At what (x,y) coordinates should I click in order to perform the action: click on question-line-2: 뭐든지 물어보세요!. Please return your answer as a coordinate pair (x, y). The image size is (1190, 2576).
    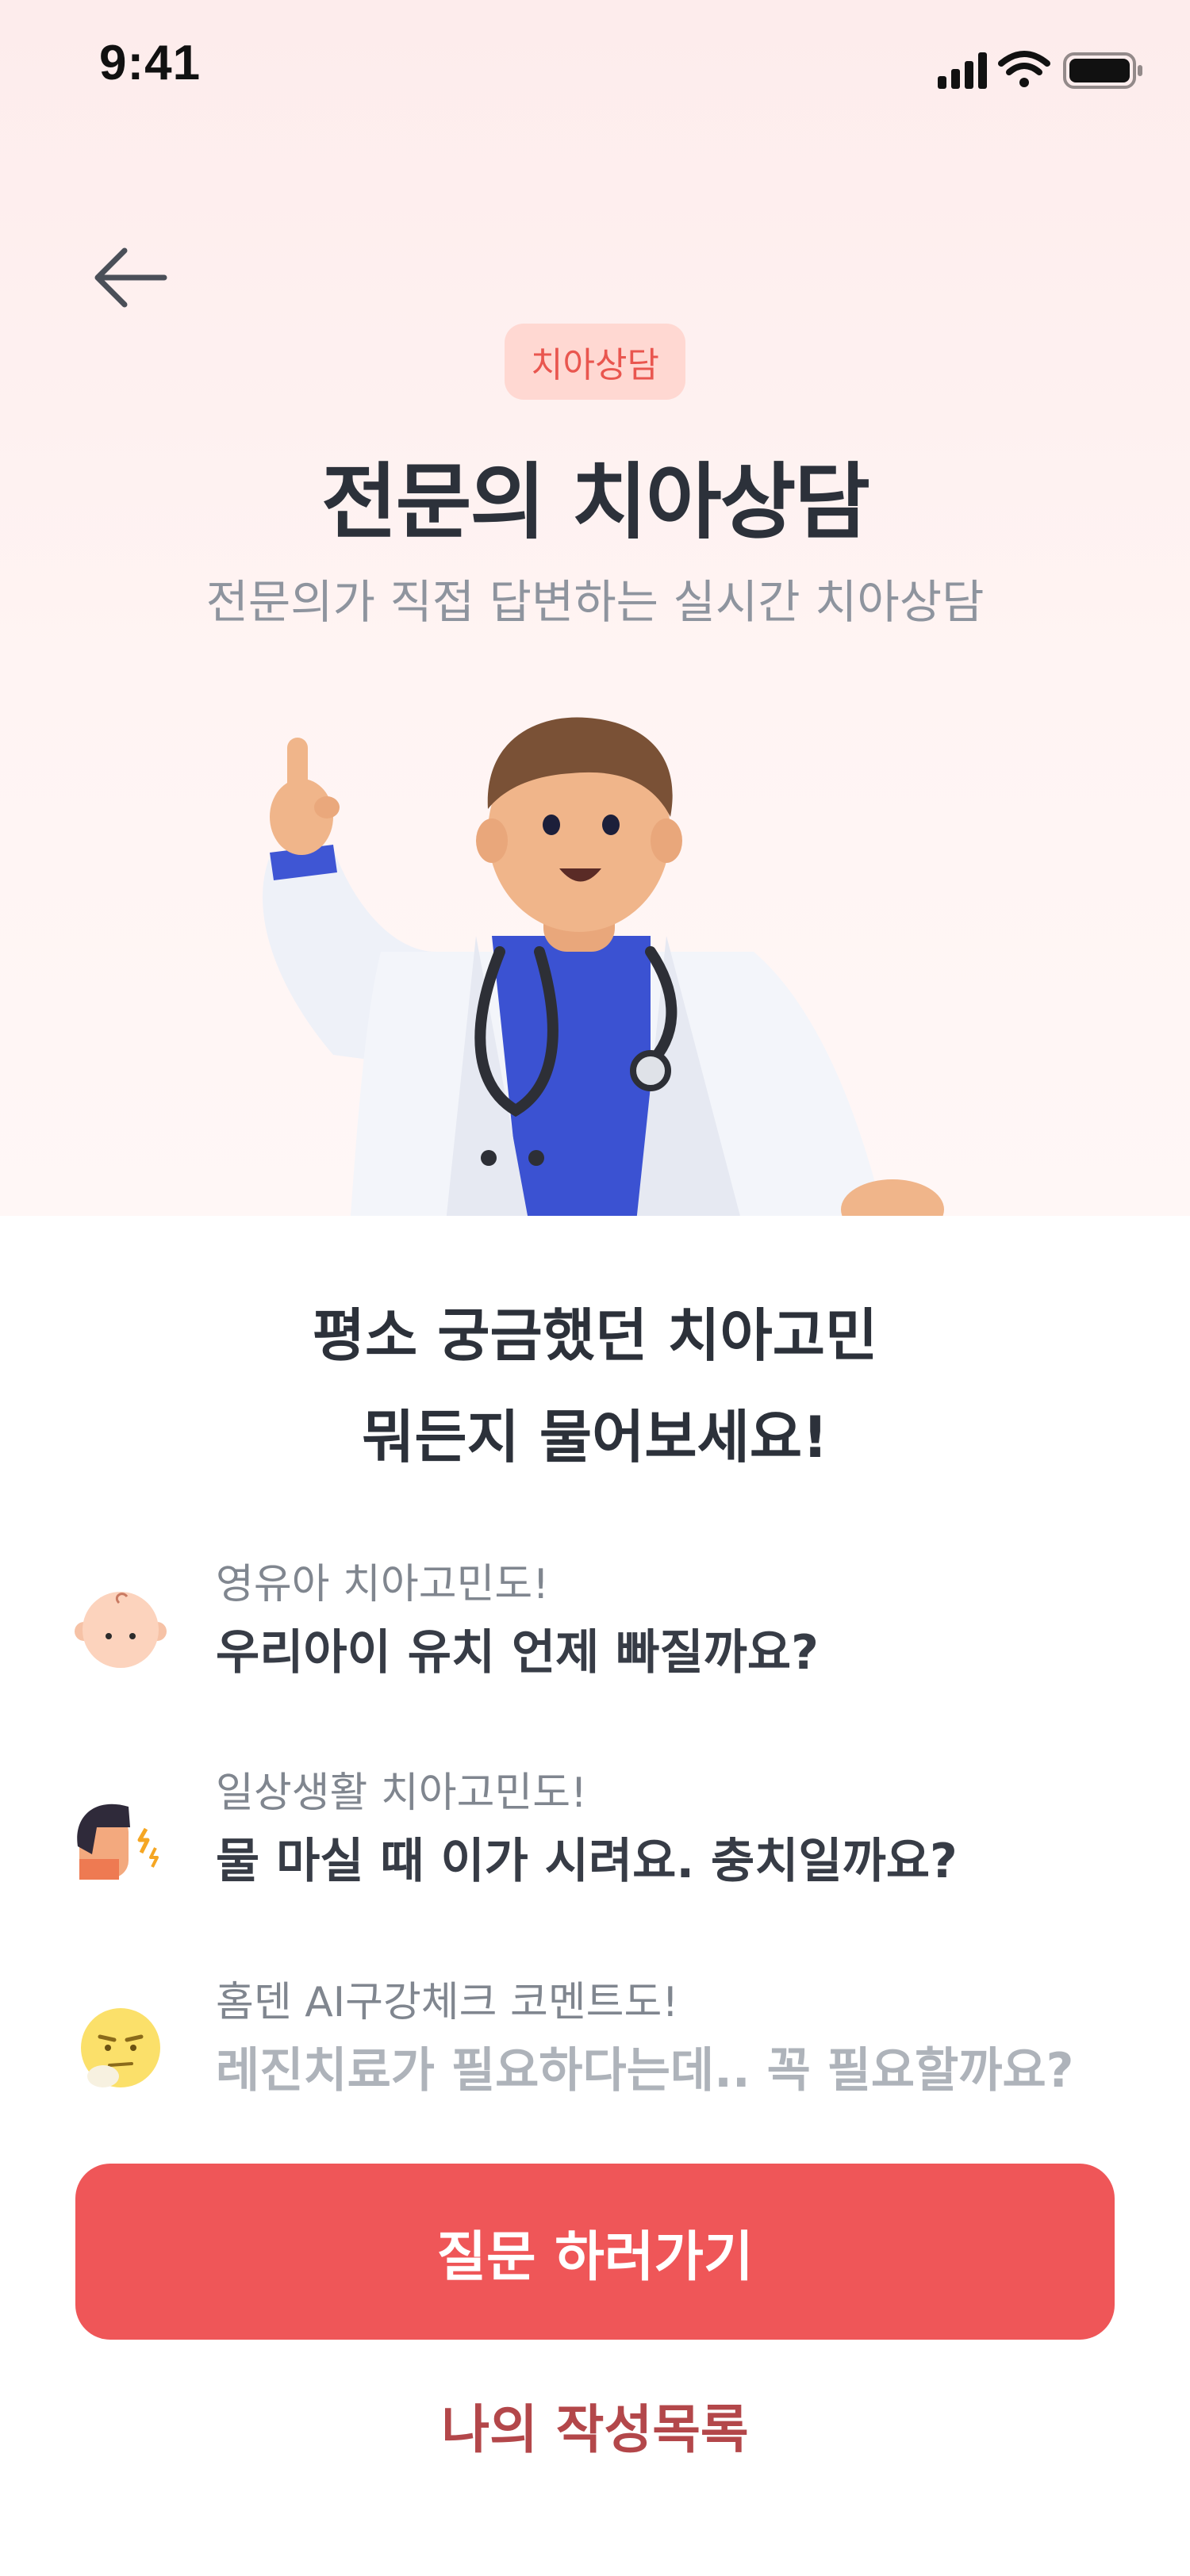
    Looking at the image, I should click on (595, 1437).